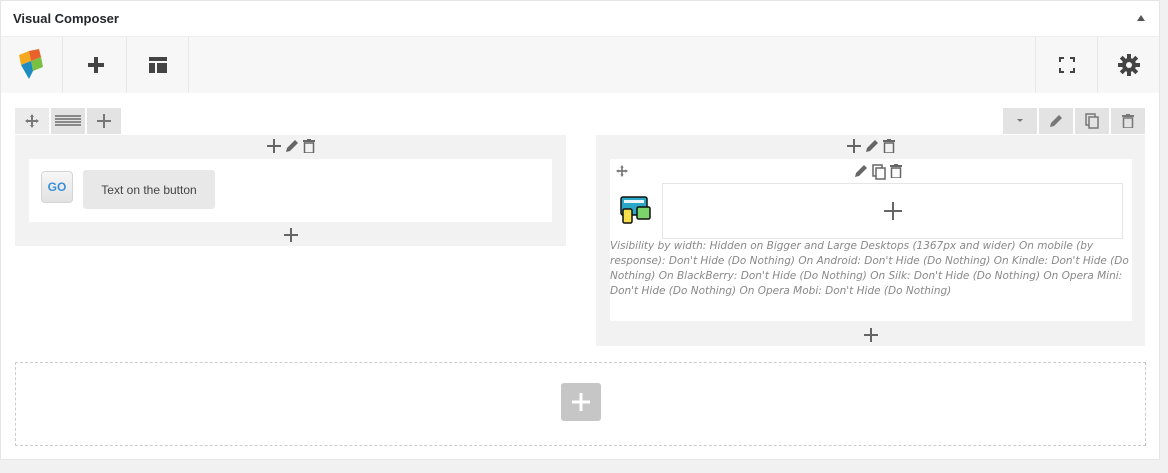 This screenshot has width=1168, height=473. I want to click on templates-icon, so click(157, 65).